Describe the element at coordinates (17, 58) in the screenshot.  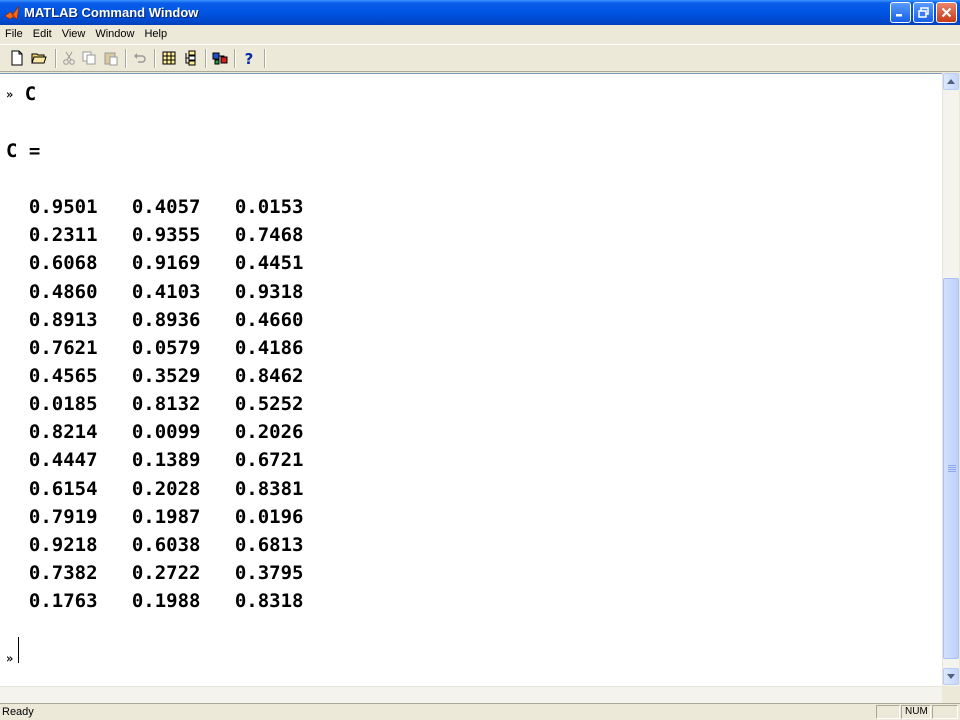
I see `new-file-icon` at that location.